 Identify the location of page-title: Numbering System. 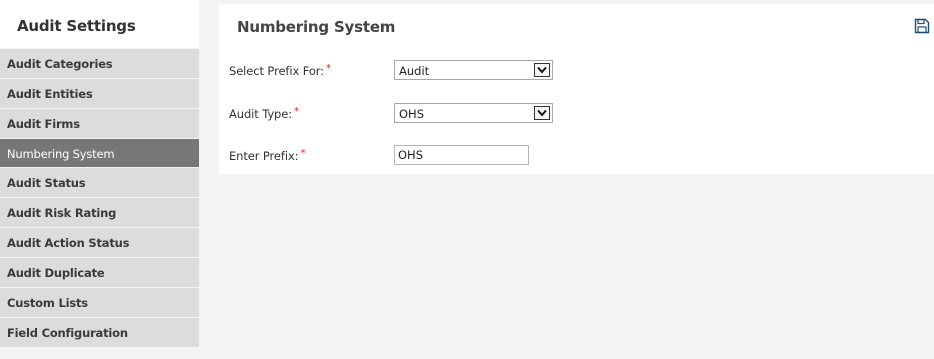
(316, 27).